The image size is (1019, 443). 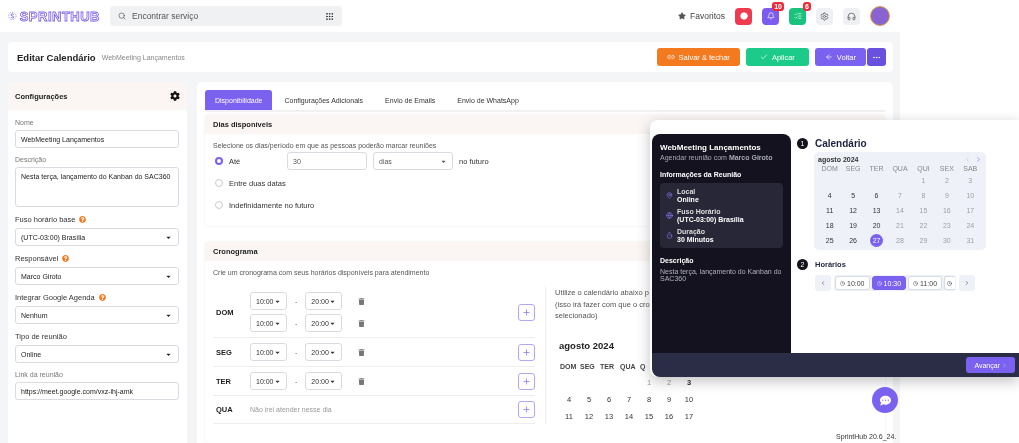 What do you see at coordinates (876, 57) in the screenshot?
I see `more-button` at bounding box center [876, 57].